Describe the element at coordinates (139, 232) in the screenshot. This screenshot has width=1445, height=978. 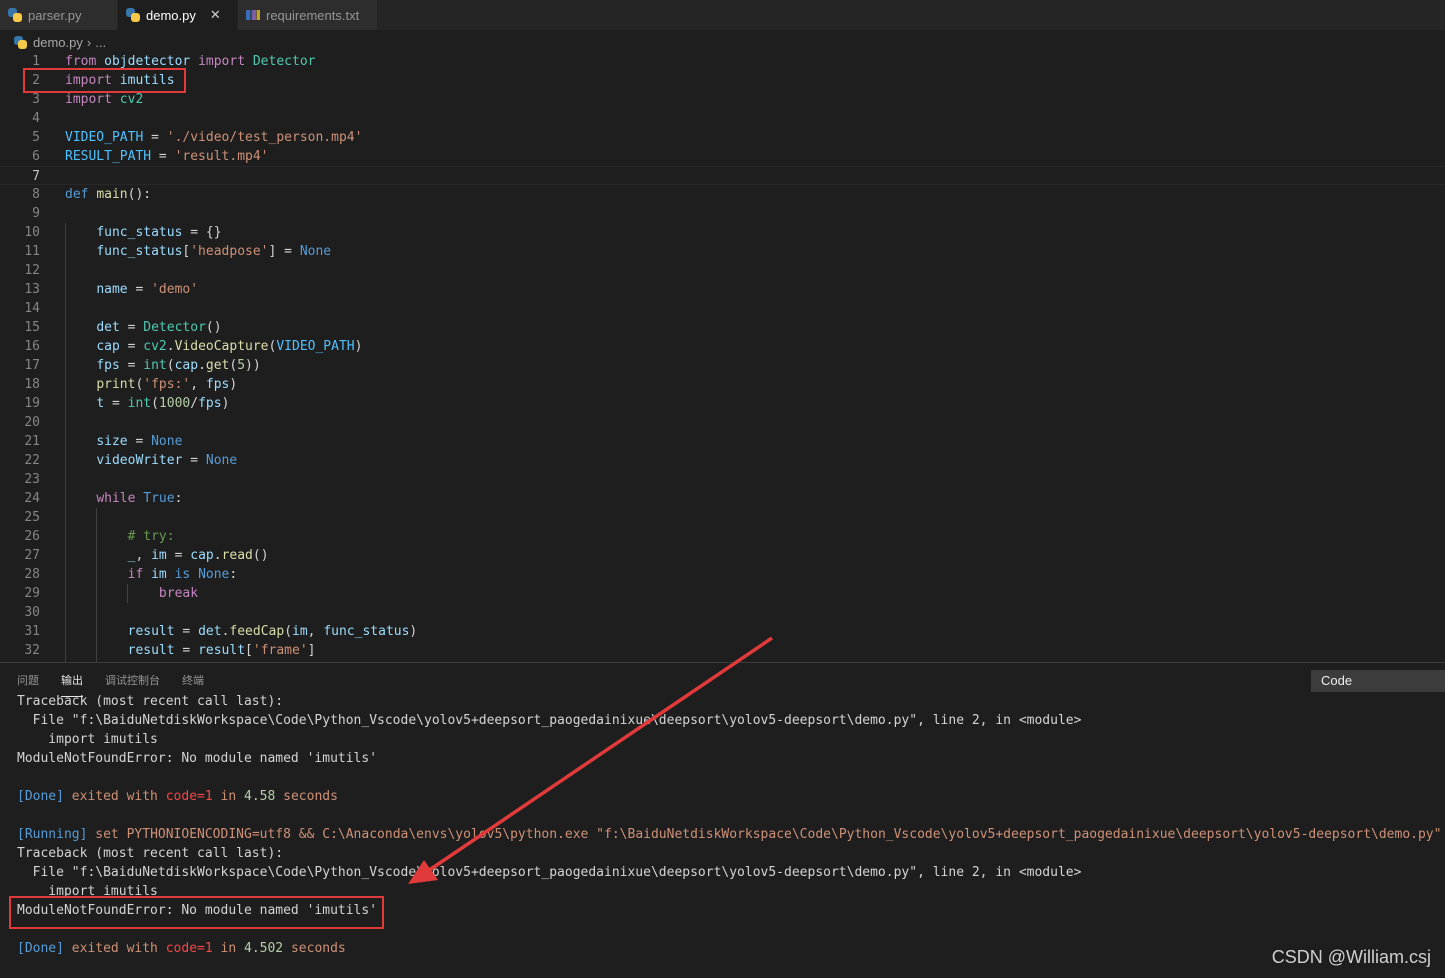
I see `code-token: func_status` at that location.